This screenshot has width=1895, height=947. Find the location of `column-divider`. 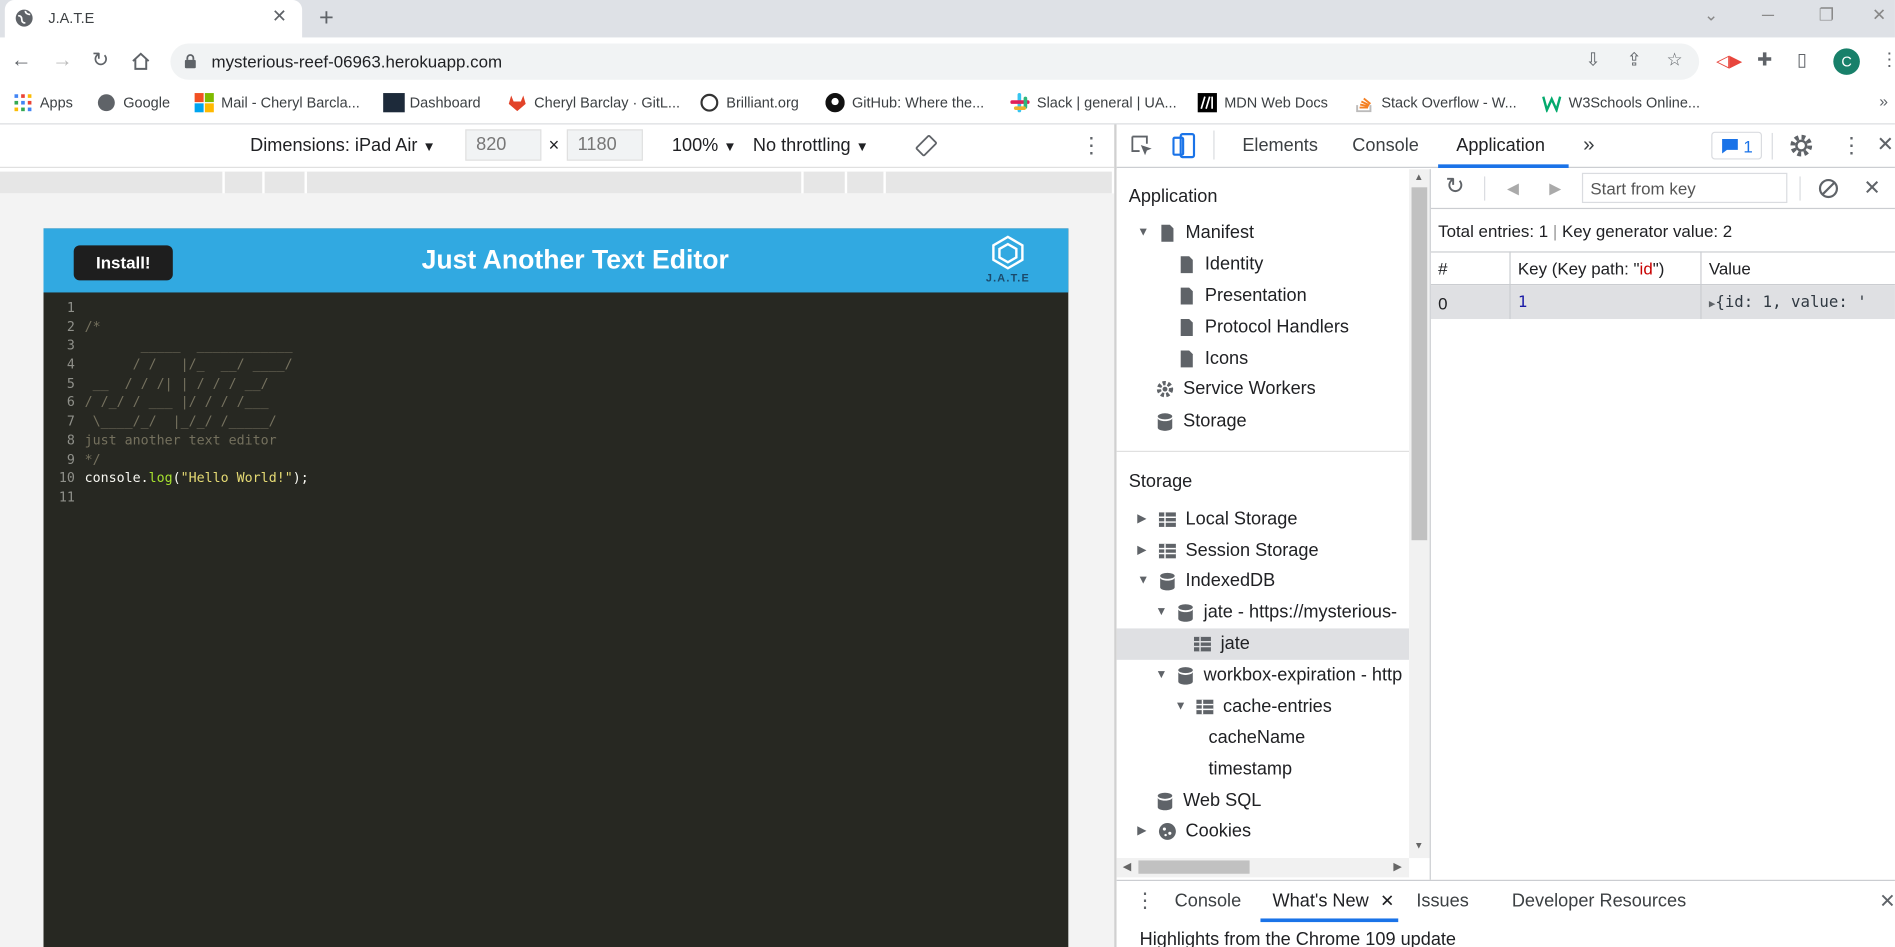

column-divider is located at coordinates (1701, 285).